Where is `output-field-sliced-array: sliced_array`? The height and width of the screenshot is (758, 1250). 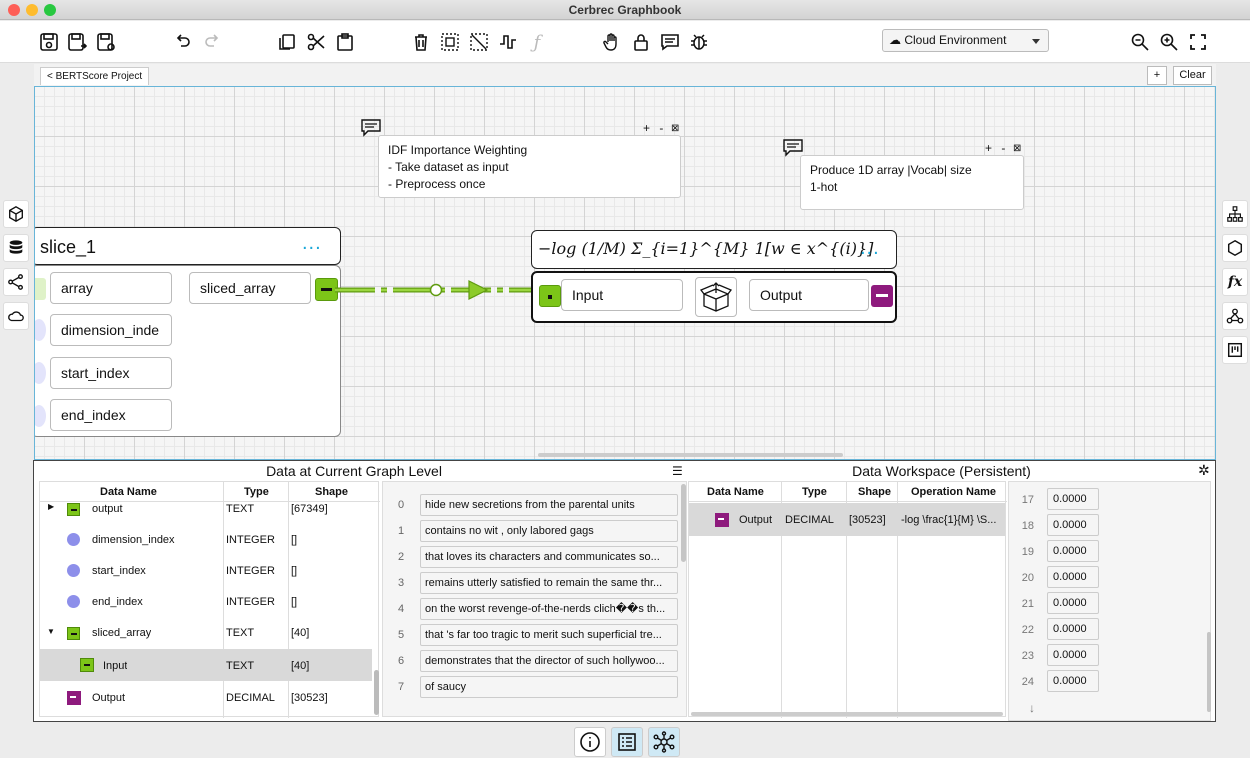
output-field-sliced-array: sliced_array is located at coordinates (250, 288).